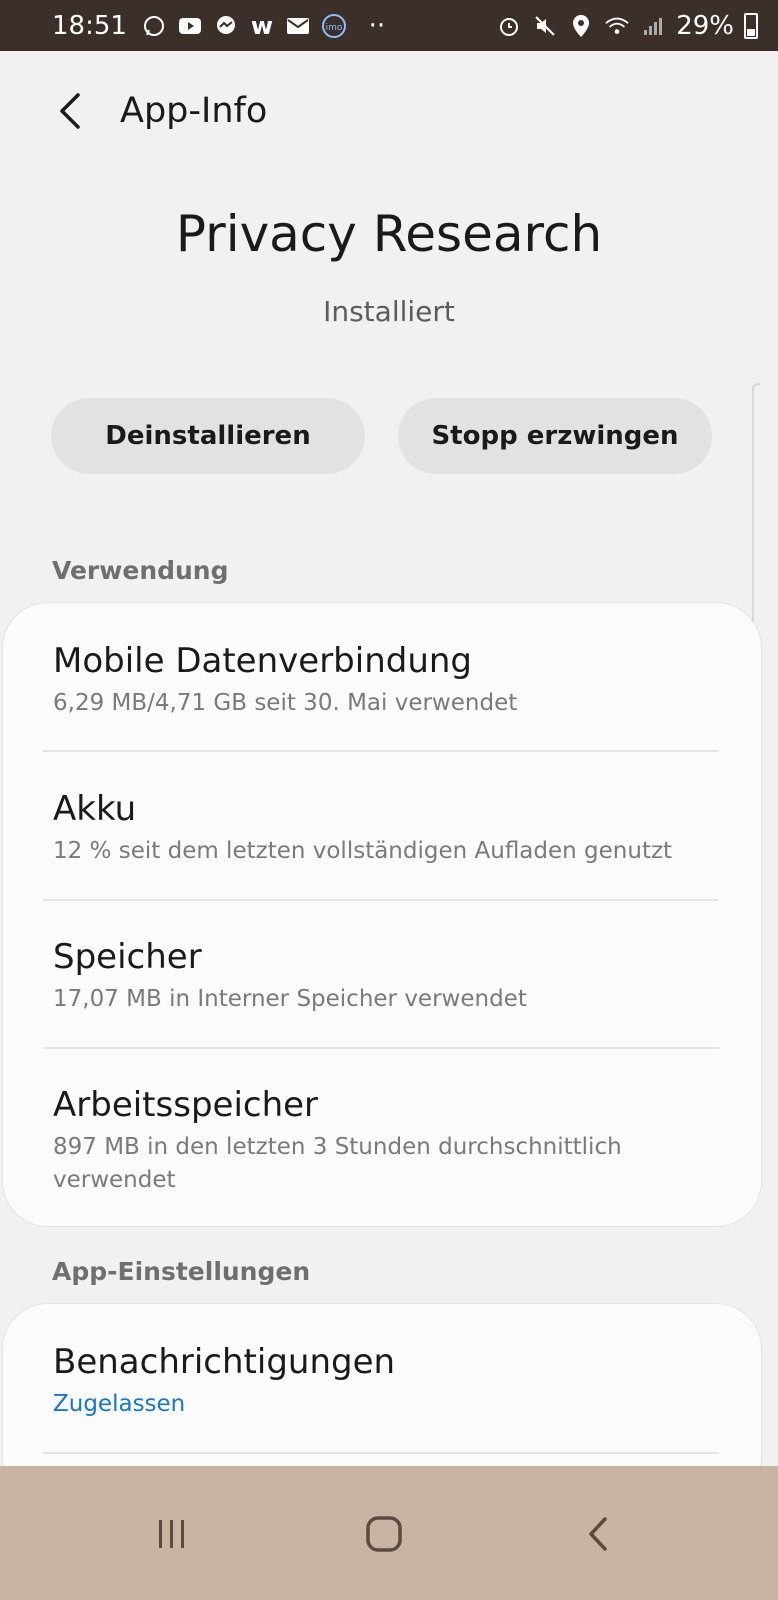  I want to click on home-button, so click(384, 1534).